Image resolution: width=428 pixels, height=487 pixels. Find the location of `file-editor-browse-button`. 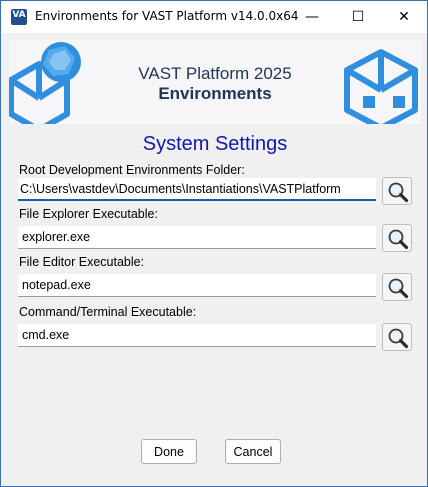

file-editor-browse-button is located at coordinates (397, 287).